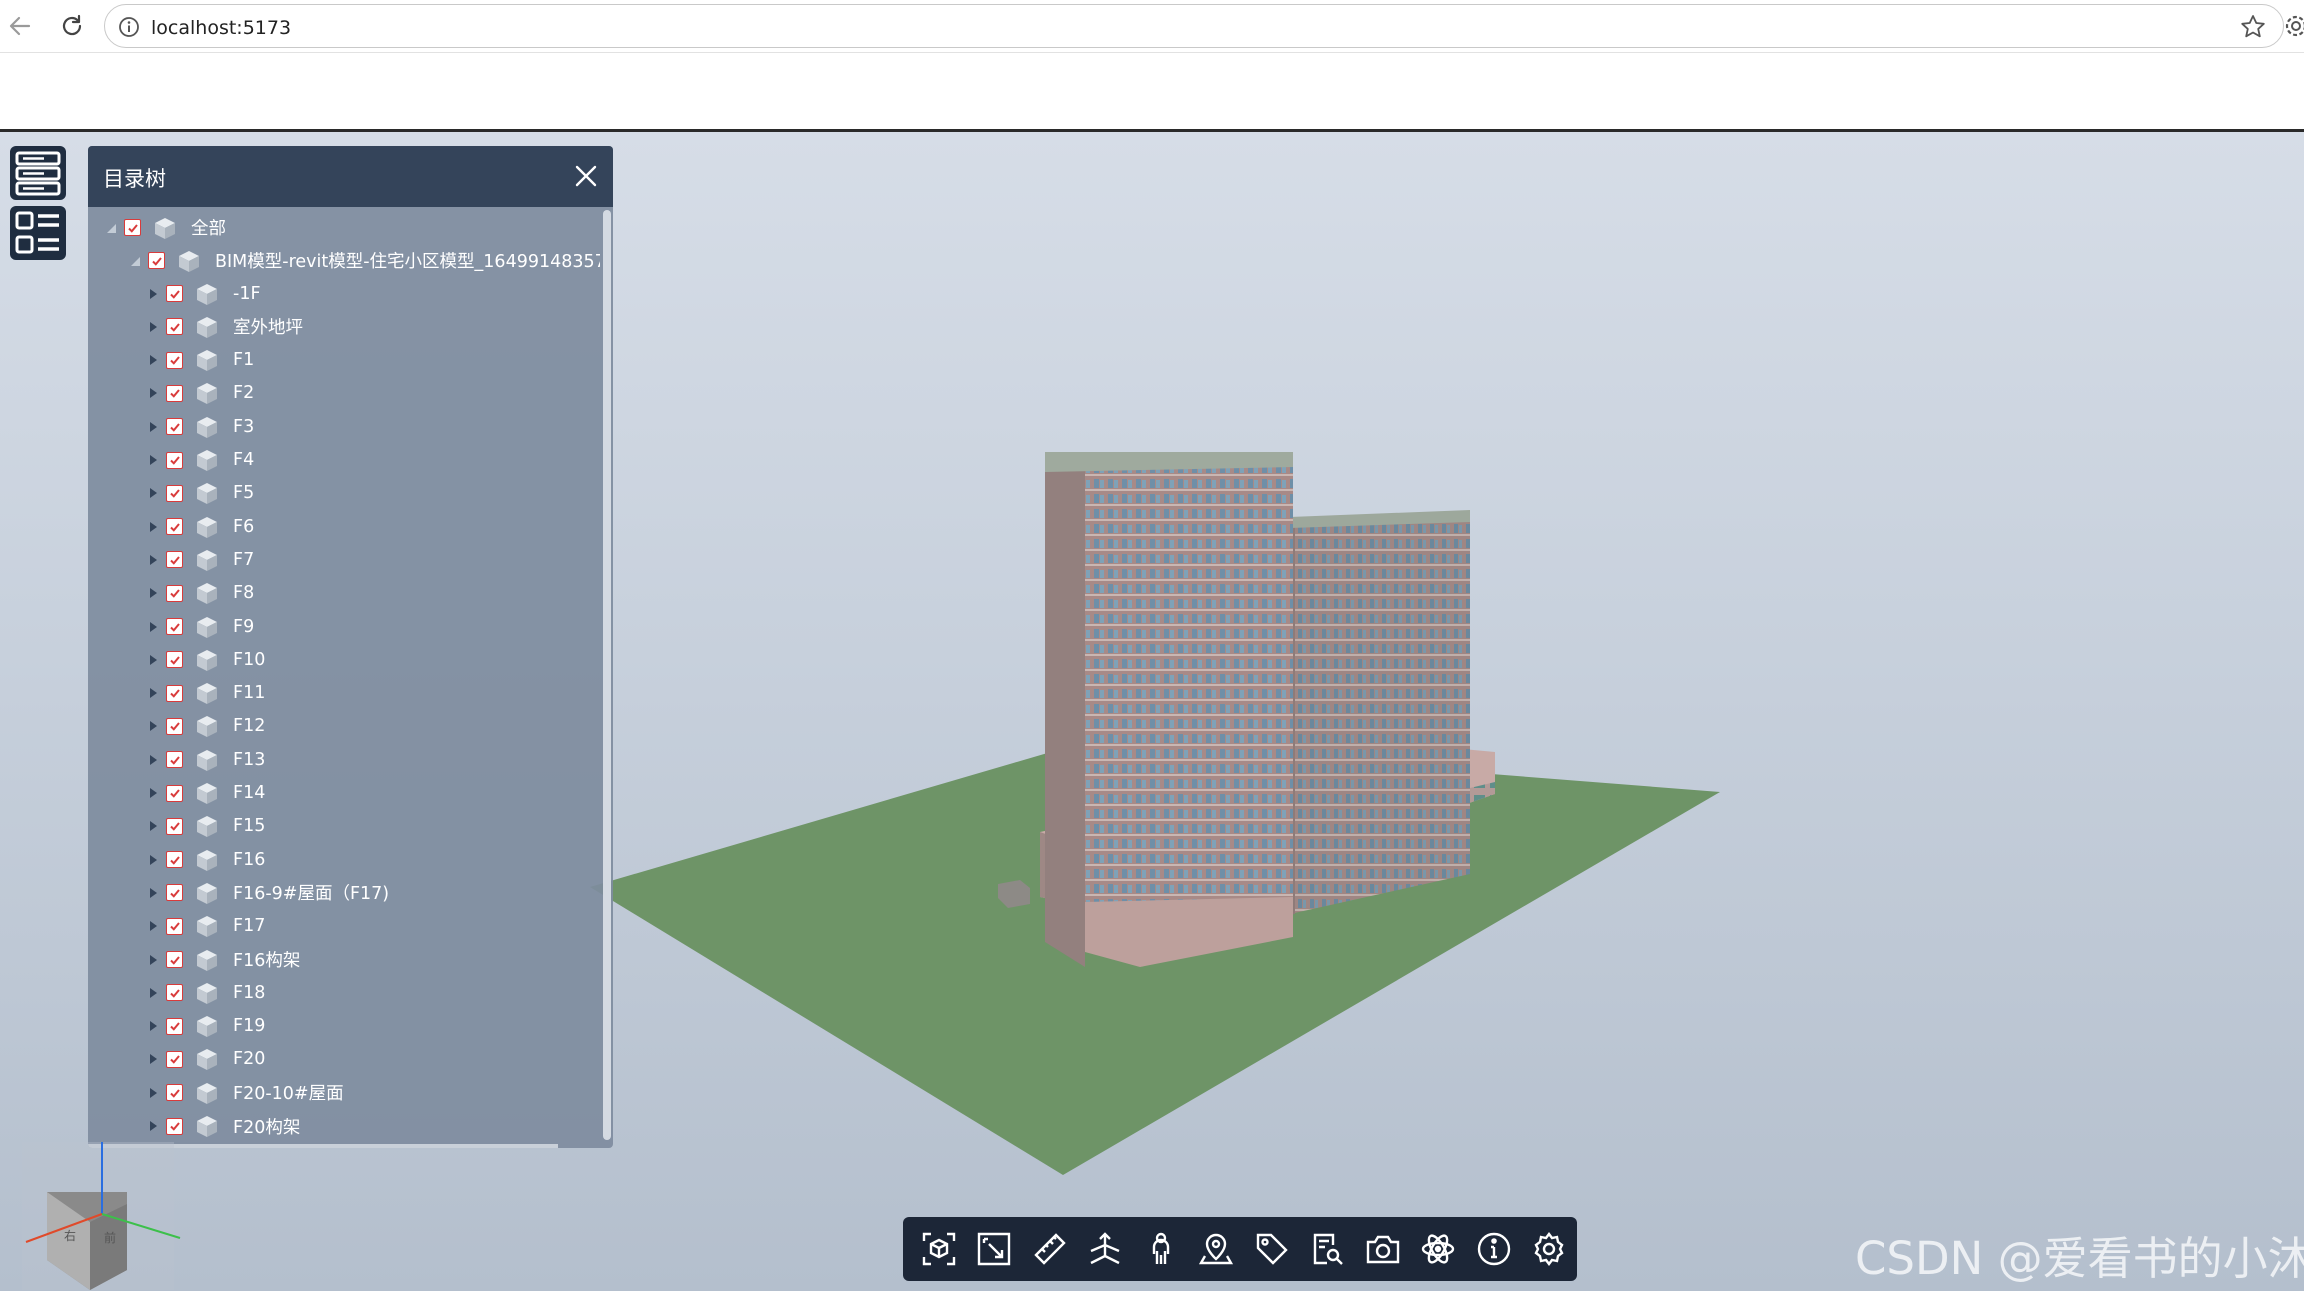 The height and width of the screenshot is (1291, 2304). I want to click on tree-node-label: F3, so click(243, 427).